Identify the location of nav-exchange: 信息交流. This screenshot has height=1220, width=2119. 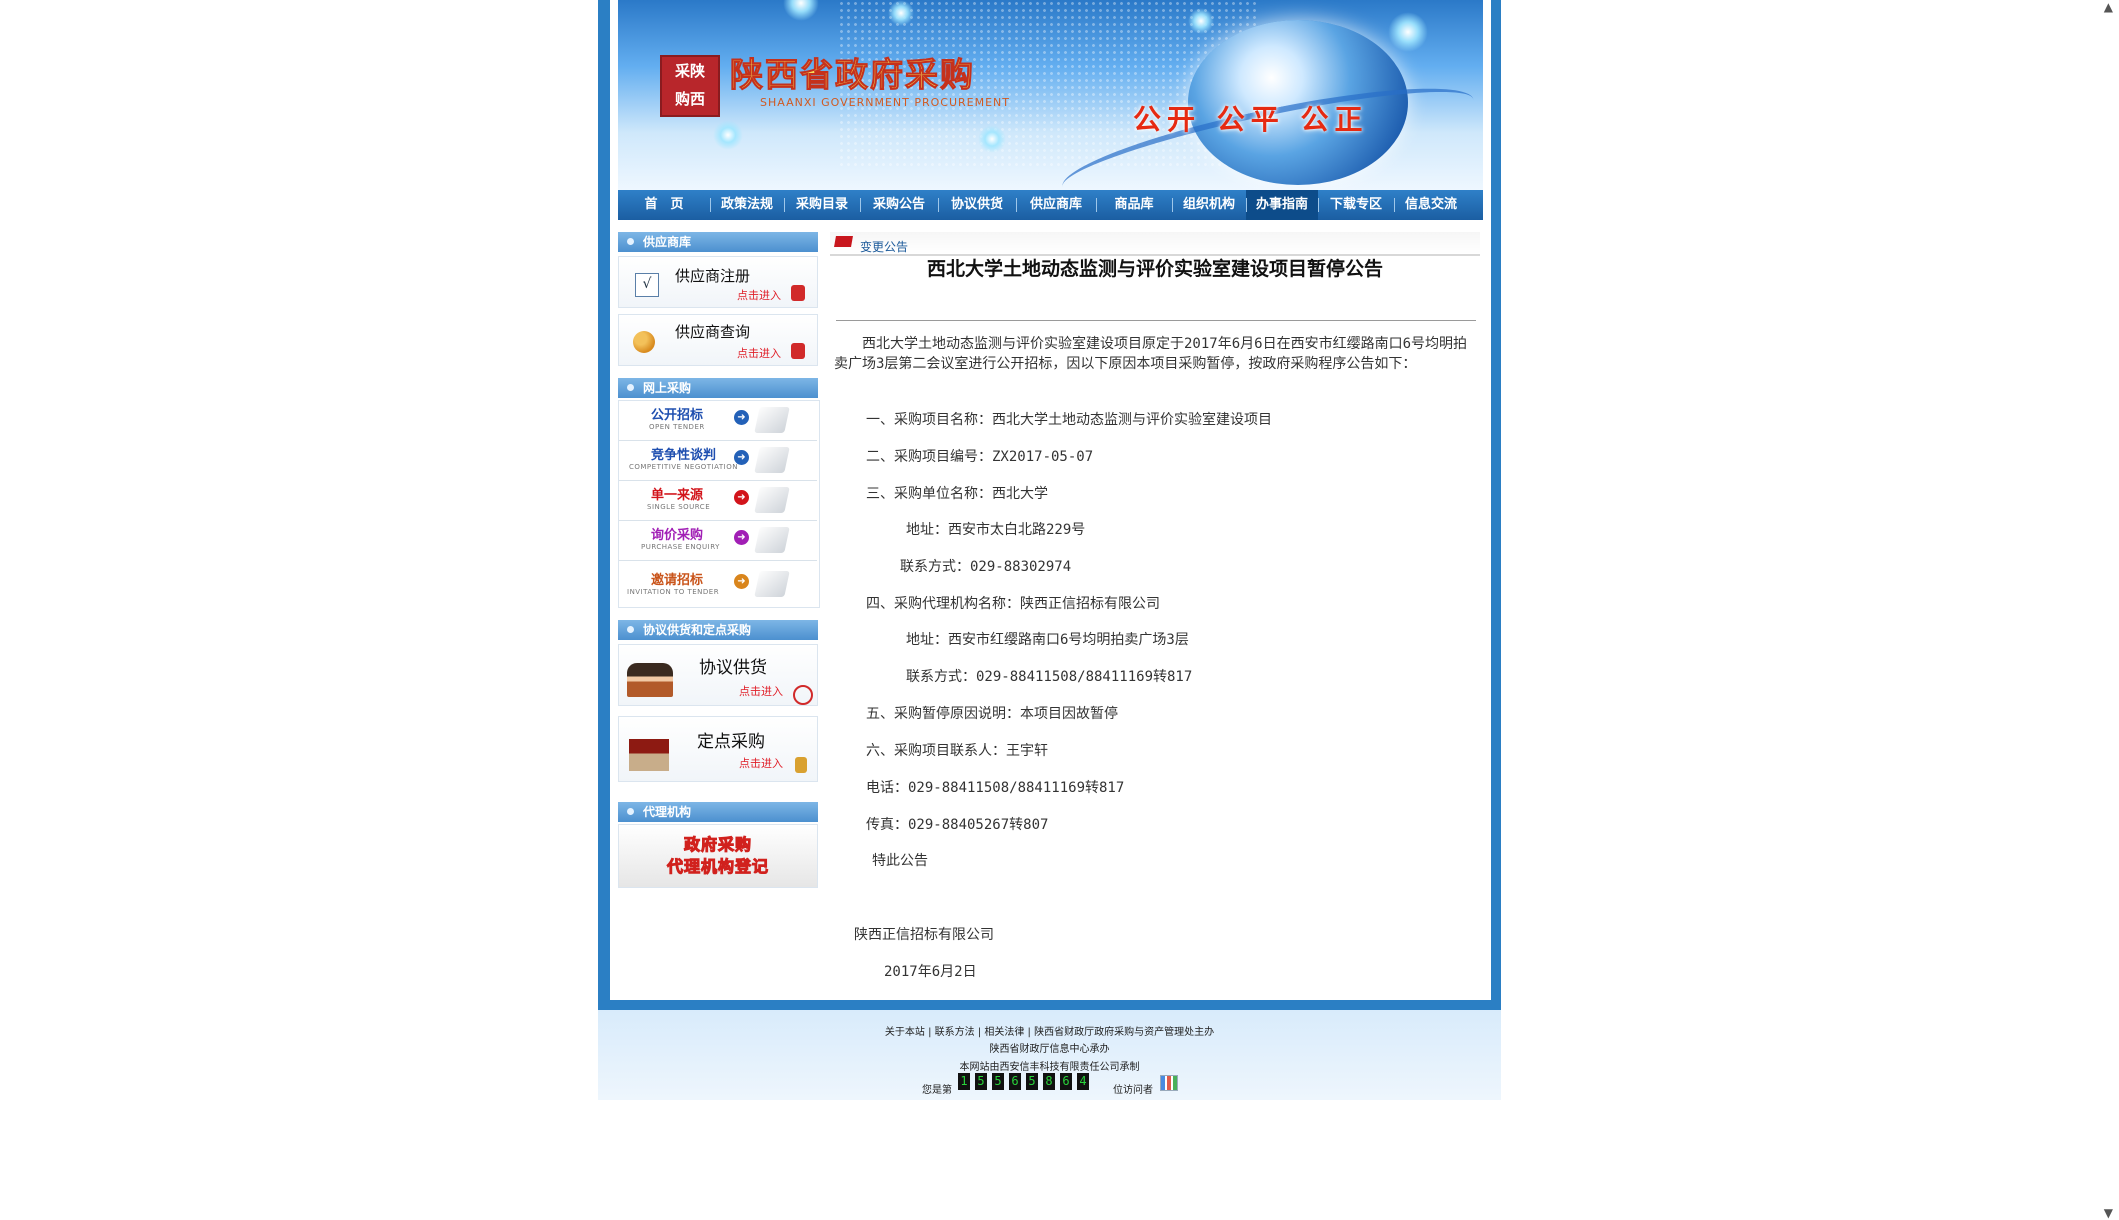
(1431, 205).